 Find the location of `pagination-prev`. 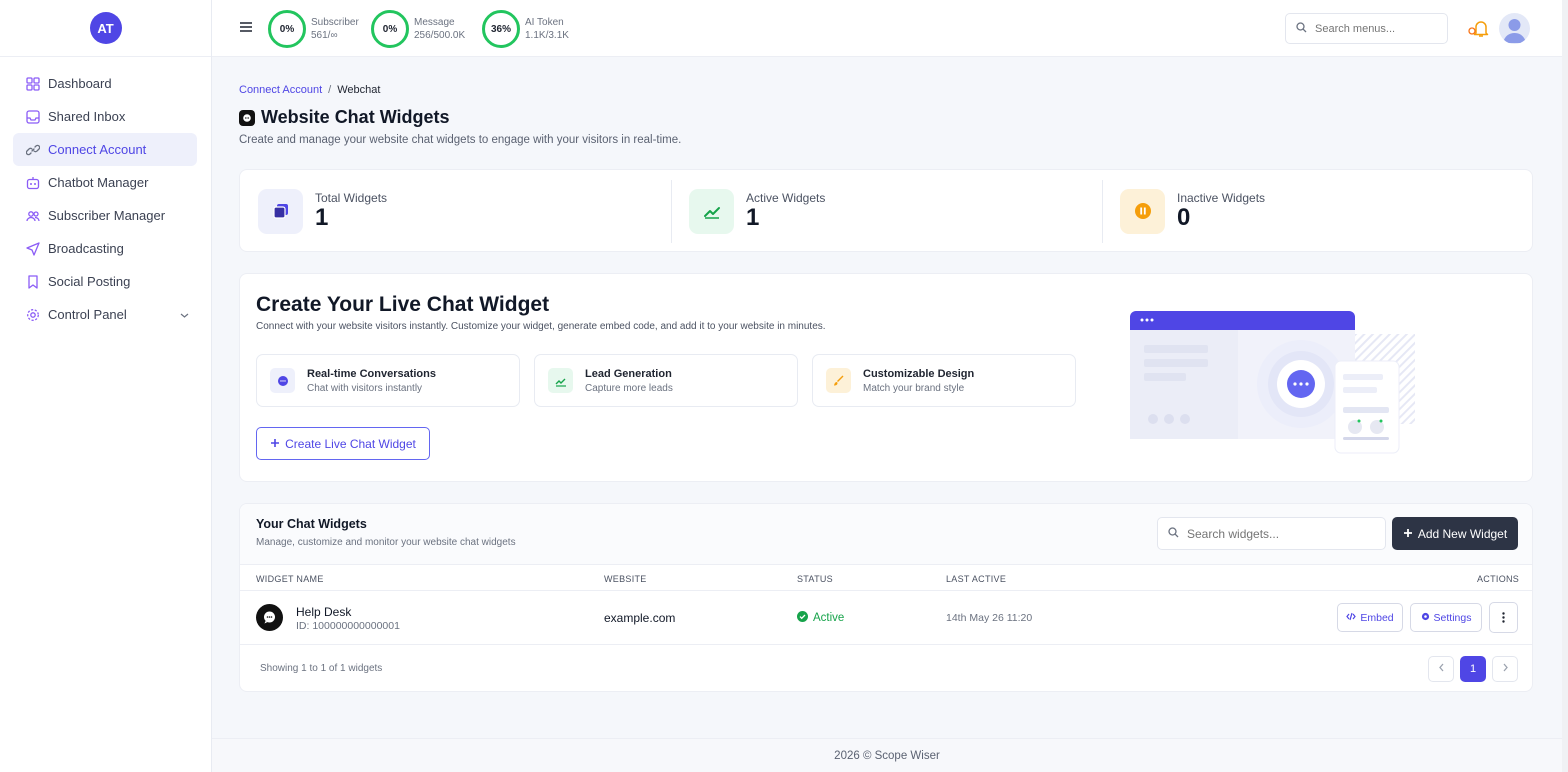

pagination-prev is located at coordinates (1441, 669).